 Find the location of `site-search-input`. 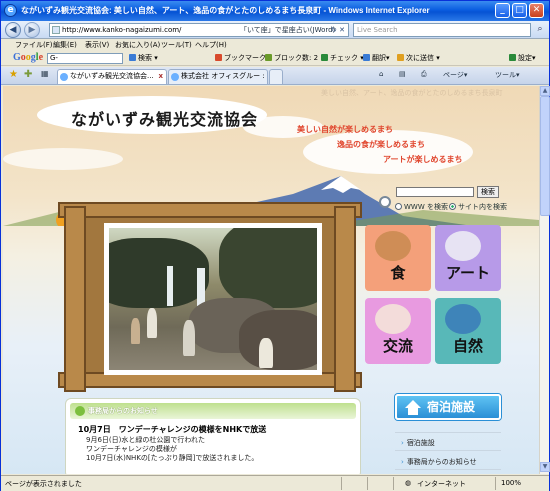

site-search-input is located at coordinates (435, 192).